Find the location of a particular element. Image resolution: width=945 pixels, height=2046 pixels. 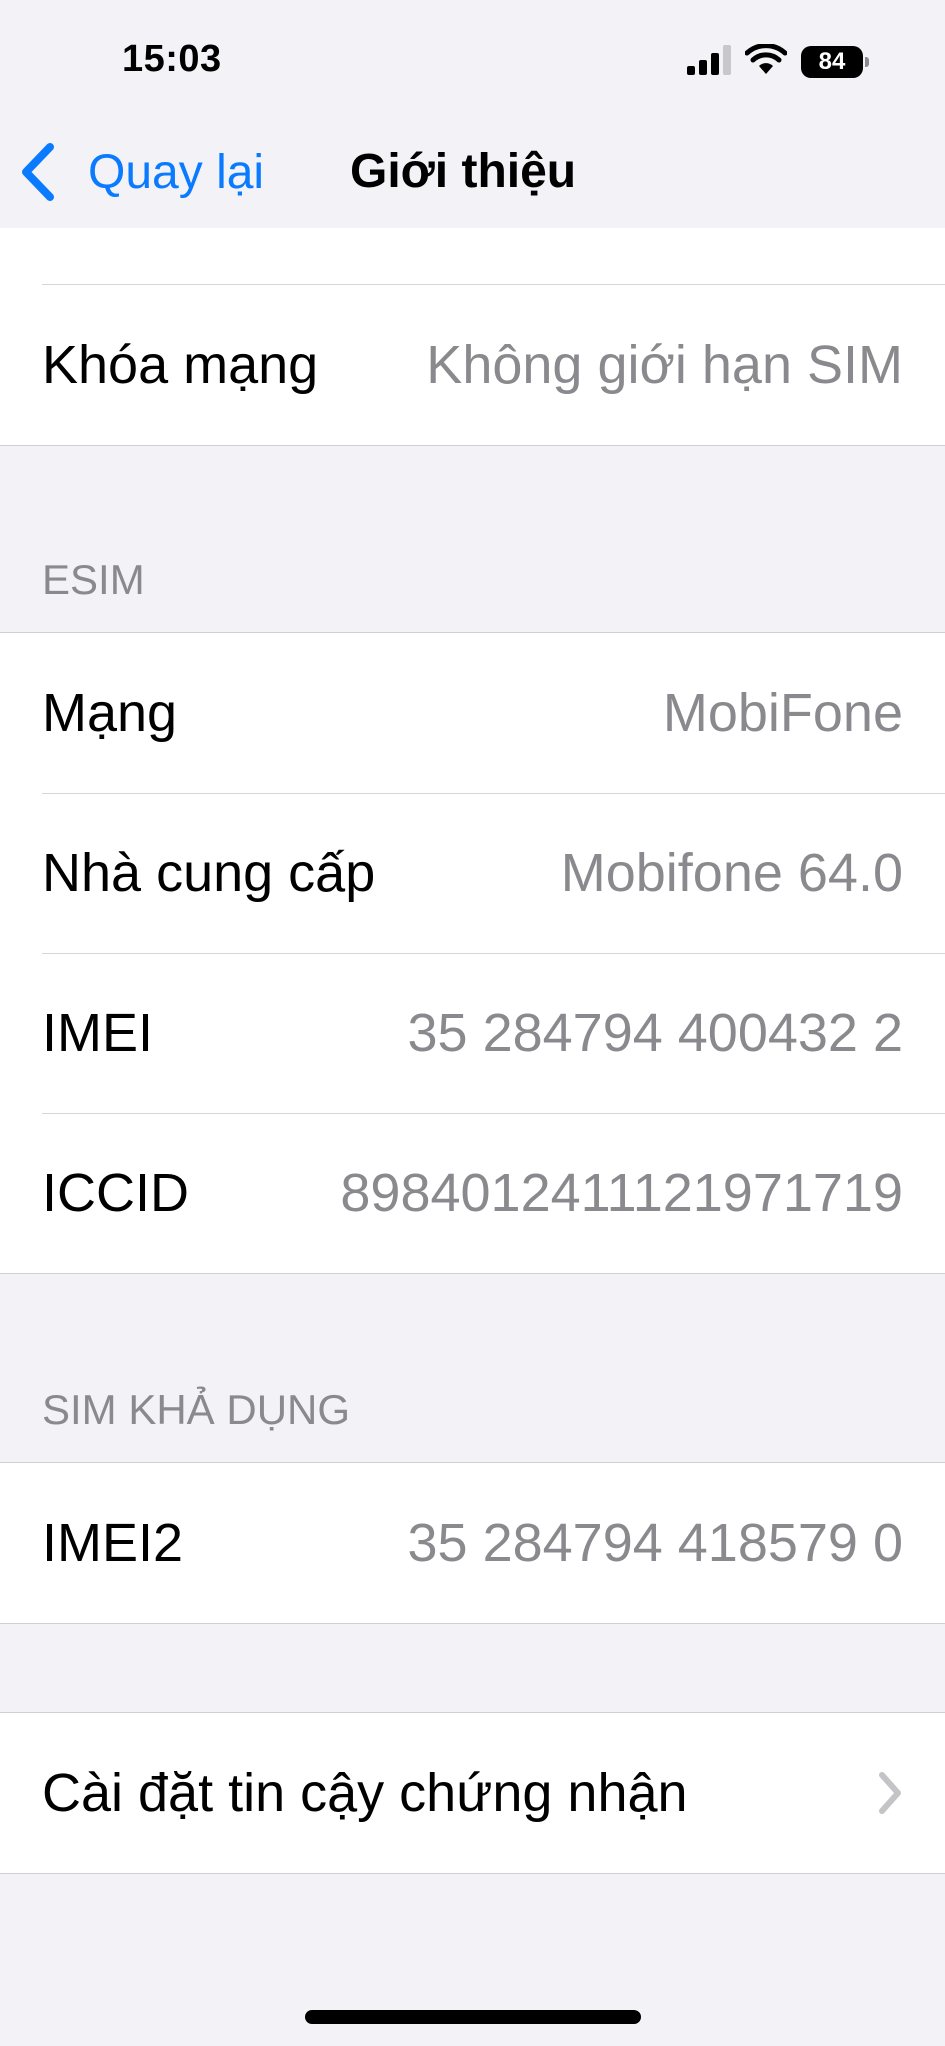

navigation-bar: Quay lại Giới thiệu is located at coordinates (472, 174).